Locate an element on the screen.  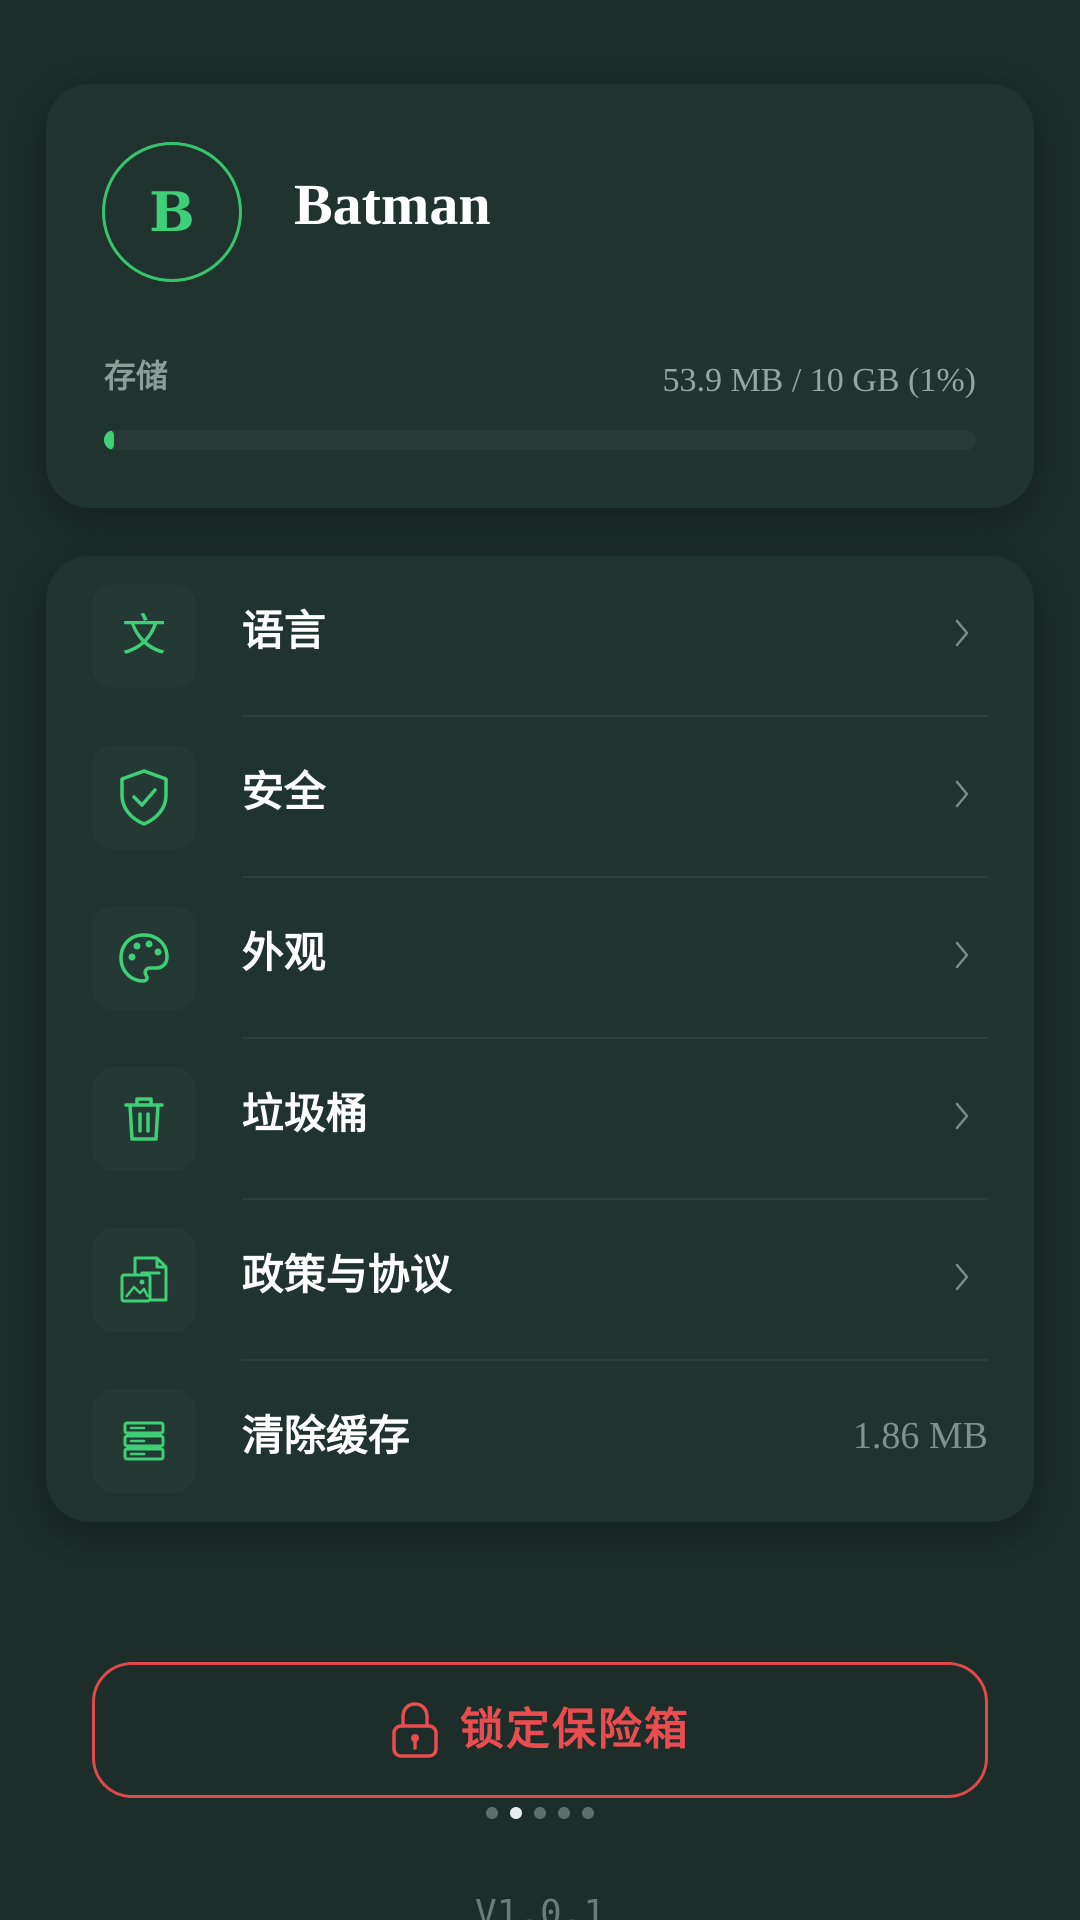
avatar: B is located at coordinates (172, 212).